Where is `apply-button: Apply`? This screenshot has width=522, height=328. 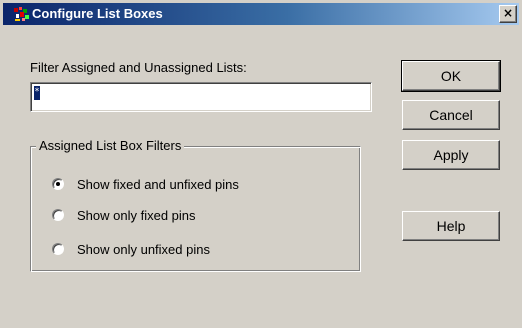
apply-button: Apply is located at coordinates (451, 155).